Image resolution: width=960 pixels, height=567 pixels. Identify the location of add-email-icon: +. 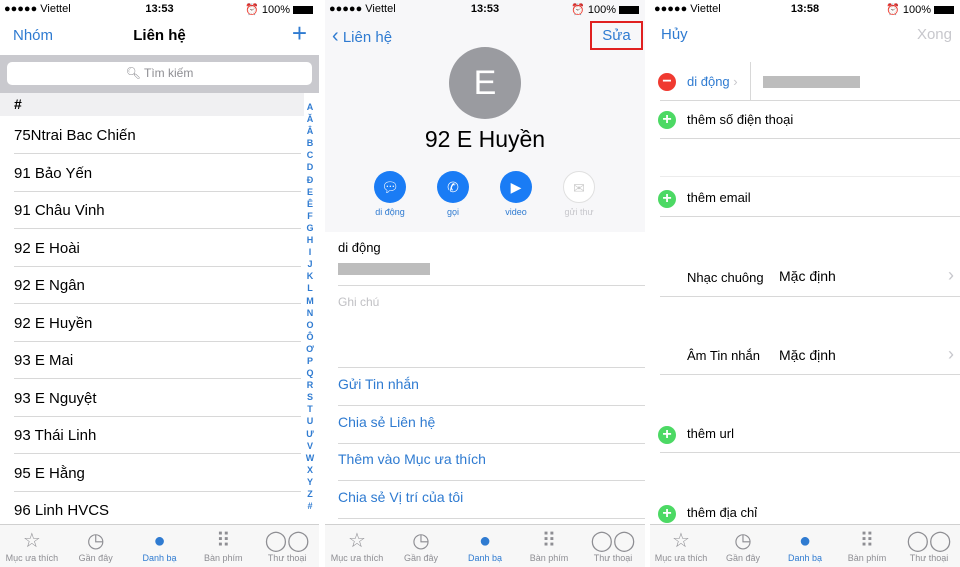
(667, 199).